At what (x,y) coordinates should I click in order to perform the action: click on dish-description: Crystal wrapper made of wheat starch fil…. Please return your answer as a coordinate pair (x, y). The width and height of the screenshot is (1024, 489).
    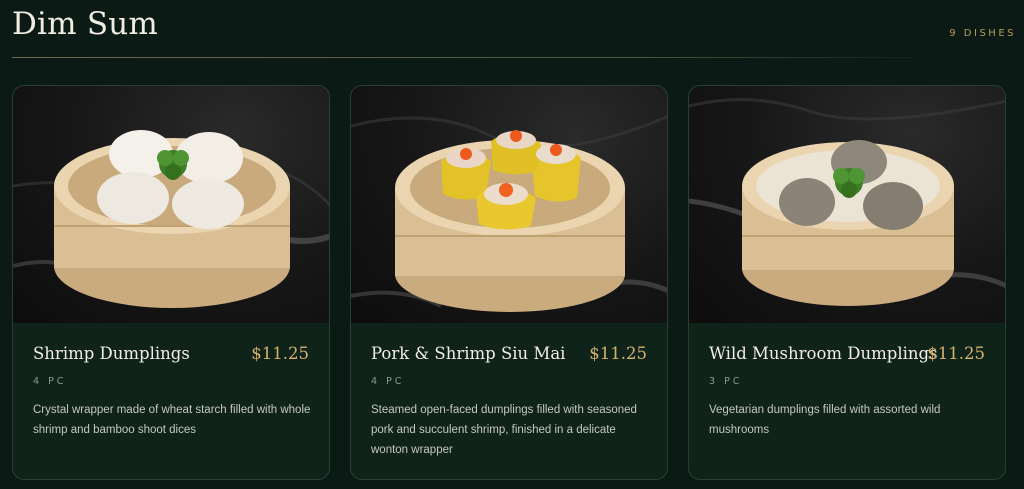
    Looking at the image, I should click on (172, 420).